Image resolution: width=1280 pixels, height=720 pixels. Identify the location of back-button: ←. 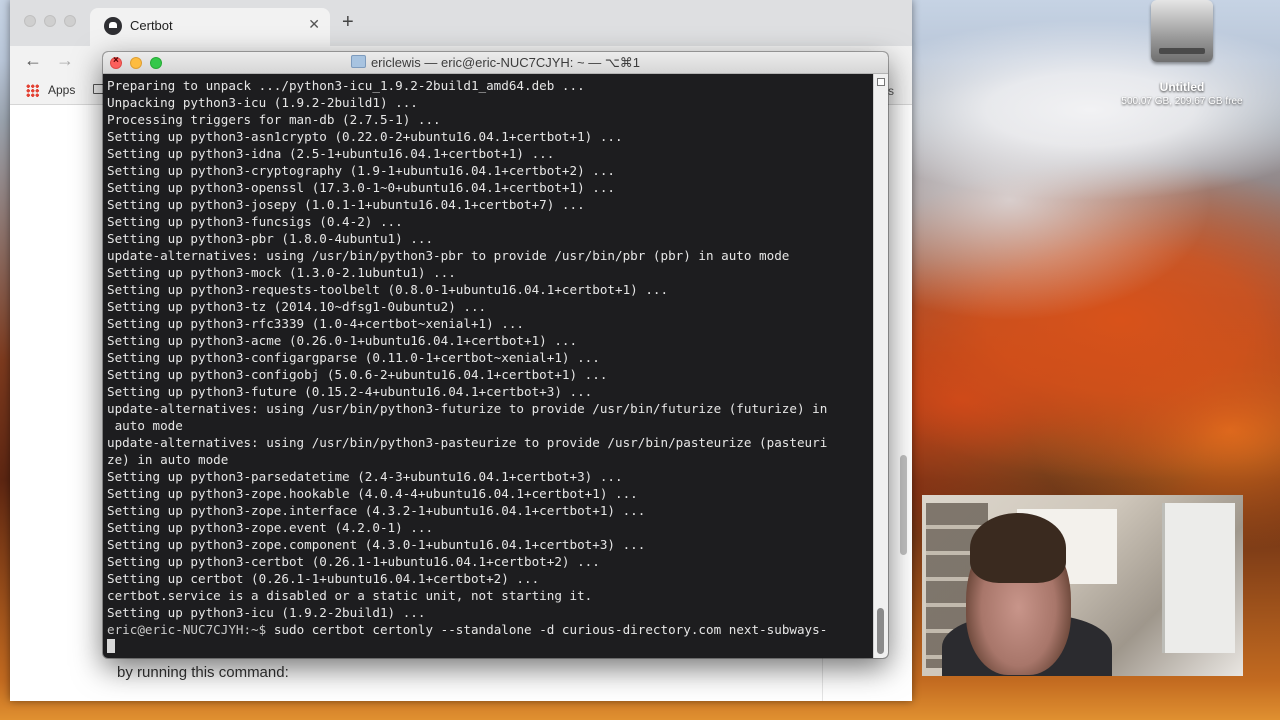
(33, 60).